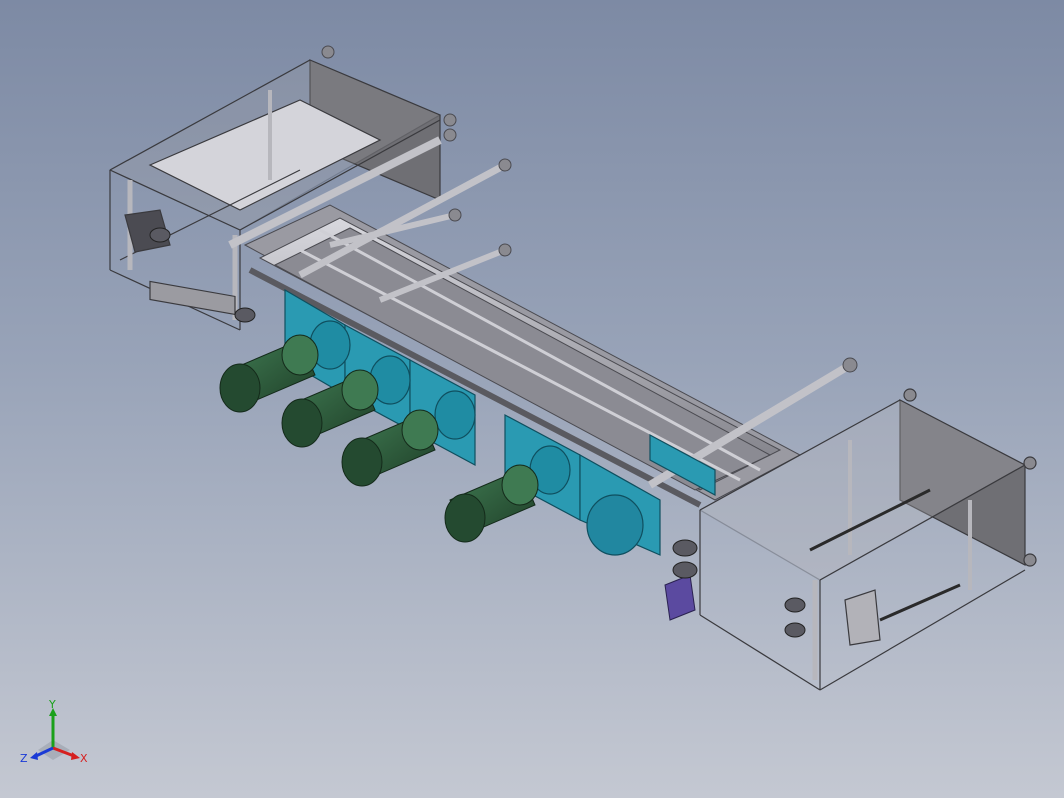  Describe the element at coordinates (75, 756) in the screenshot. I see `x-axis-head` at that location.